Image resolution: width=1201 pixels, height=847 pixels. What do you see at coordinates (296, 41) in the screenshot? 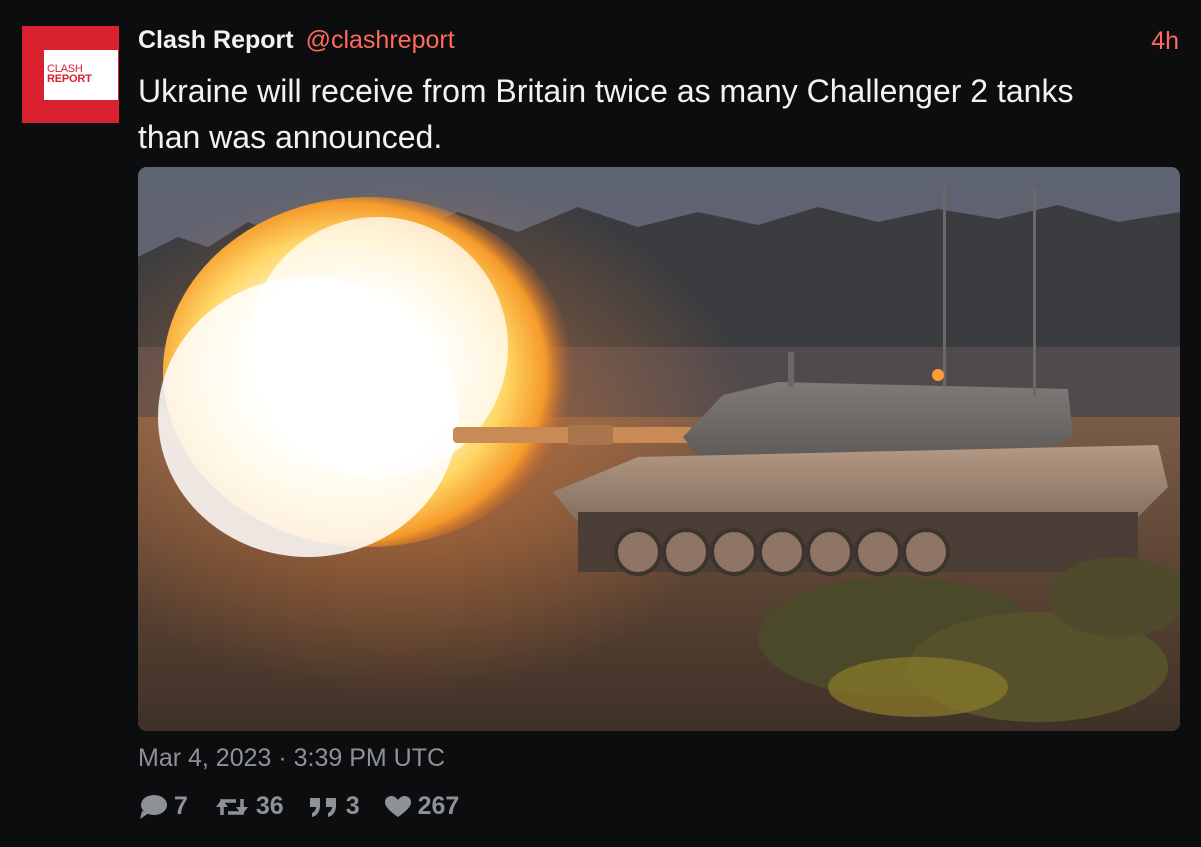
I see `tweet-header: Clash Report @clashreport` at bounding box center [296, 41].